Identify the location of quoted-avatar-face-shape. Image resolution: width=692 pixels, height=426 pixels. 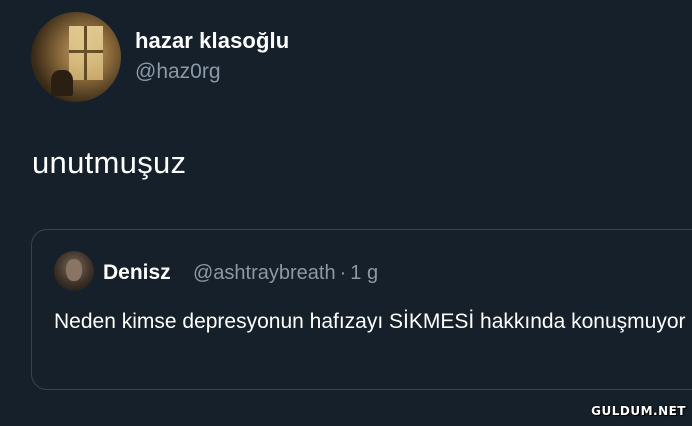
(74, 270).